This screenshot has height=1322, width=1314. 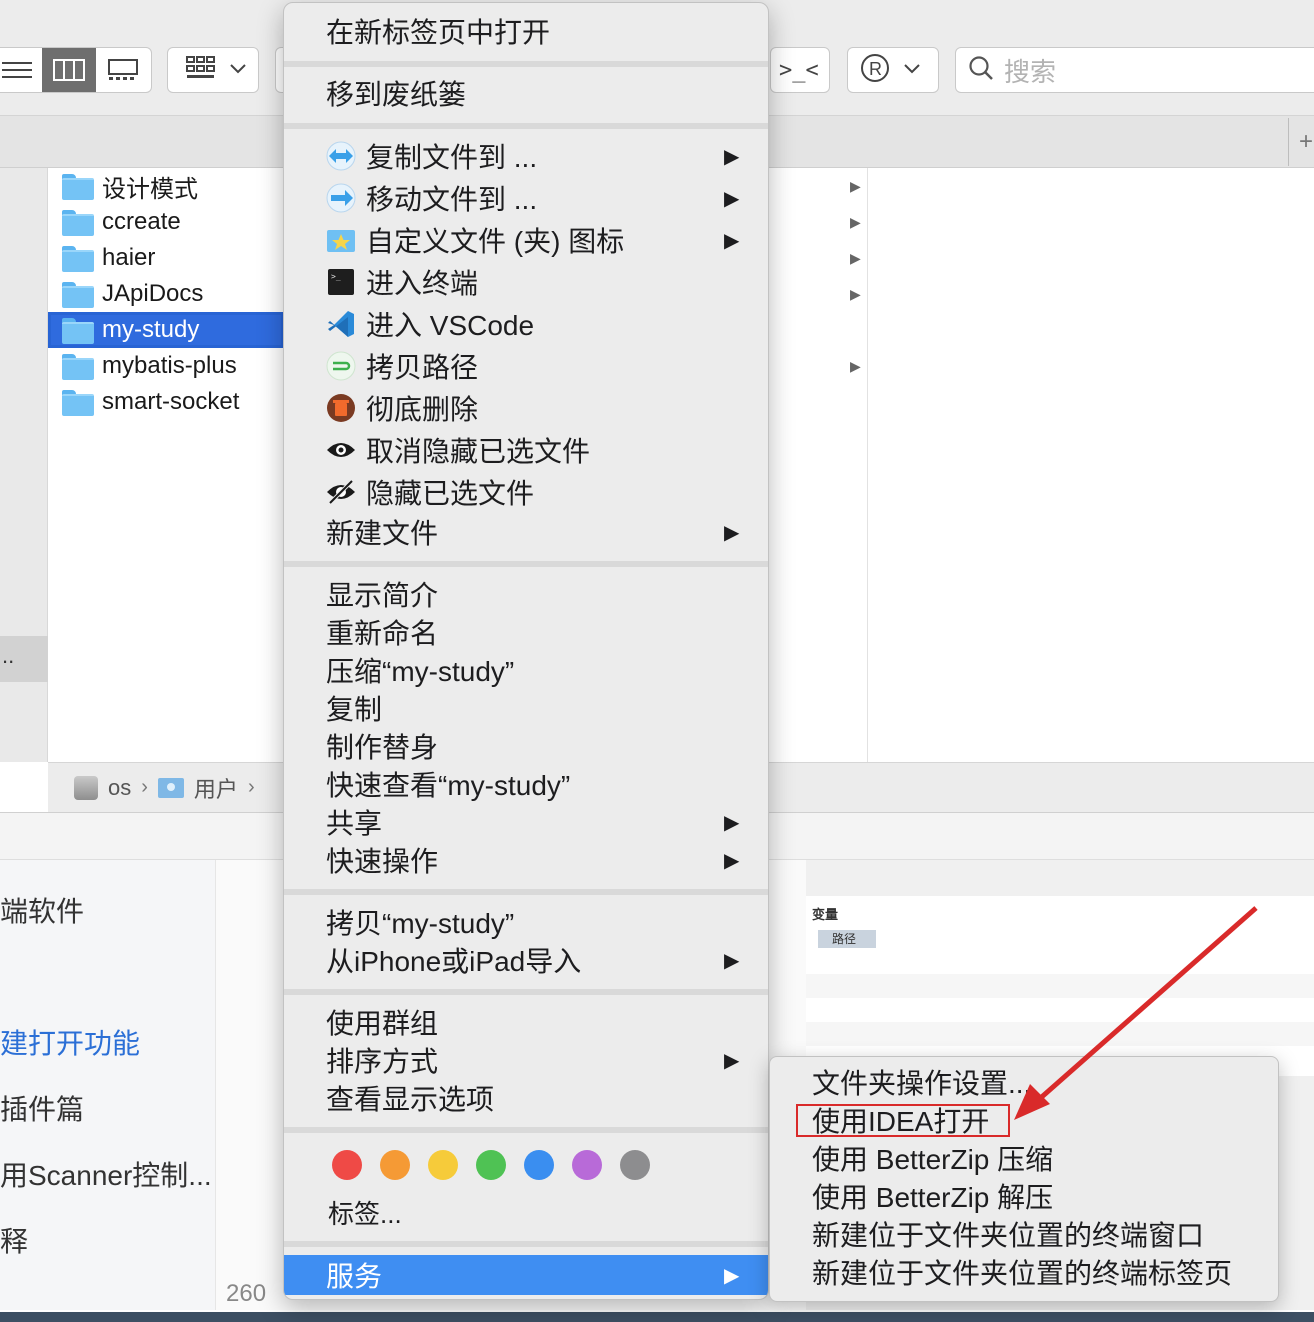 I want to click on group-by-button, so click(x=213, y=70).